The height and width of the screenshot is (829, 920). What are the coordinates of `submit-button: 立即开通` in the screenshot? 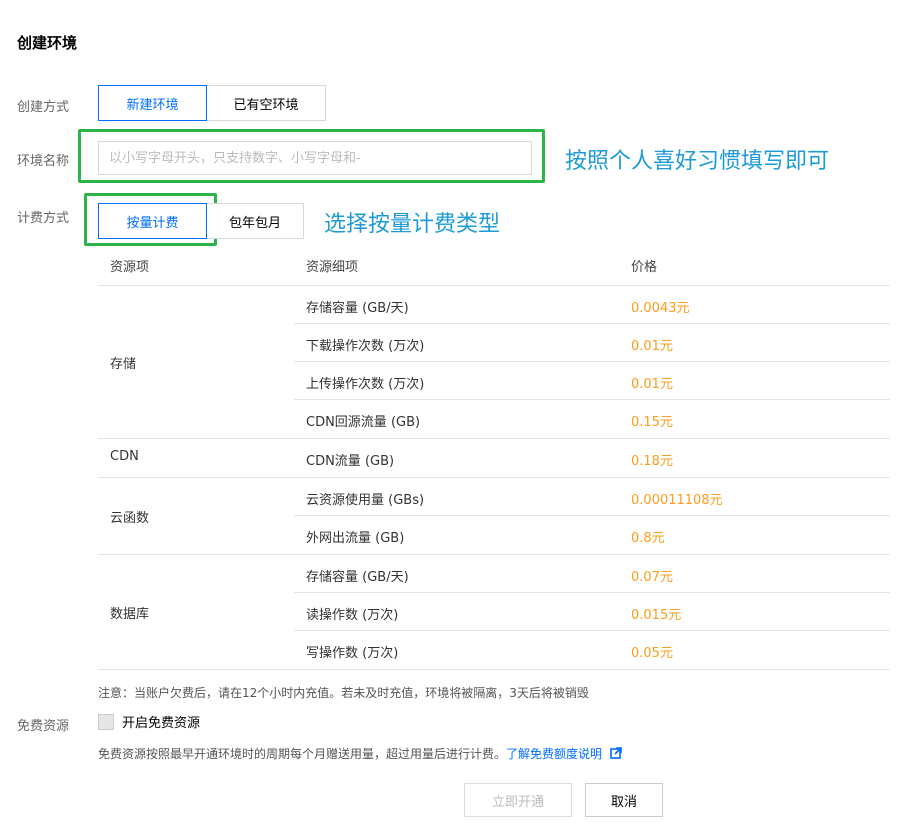 It's located at (518, 800).